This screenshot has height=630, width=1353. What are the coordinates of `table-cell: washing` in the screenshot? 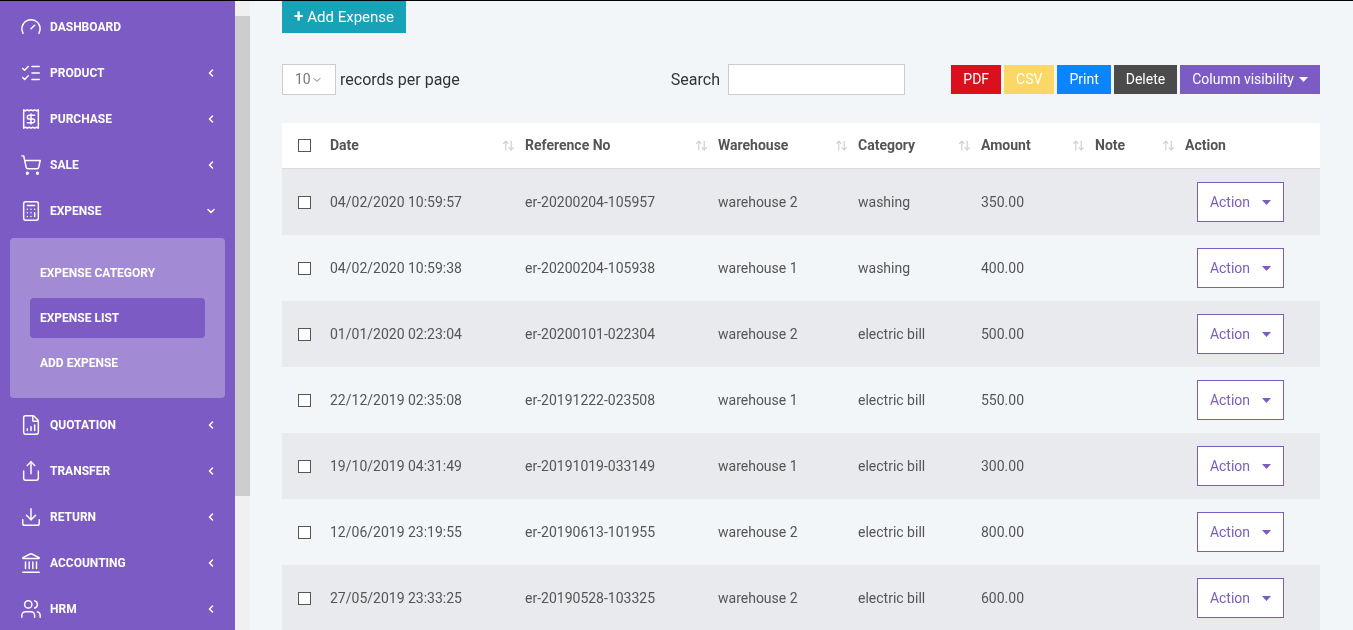 It's located at (884, 201).